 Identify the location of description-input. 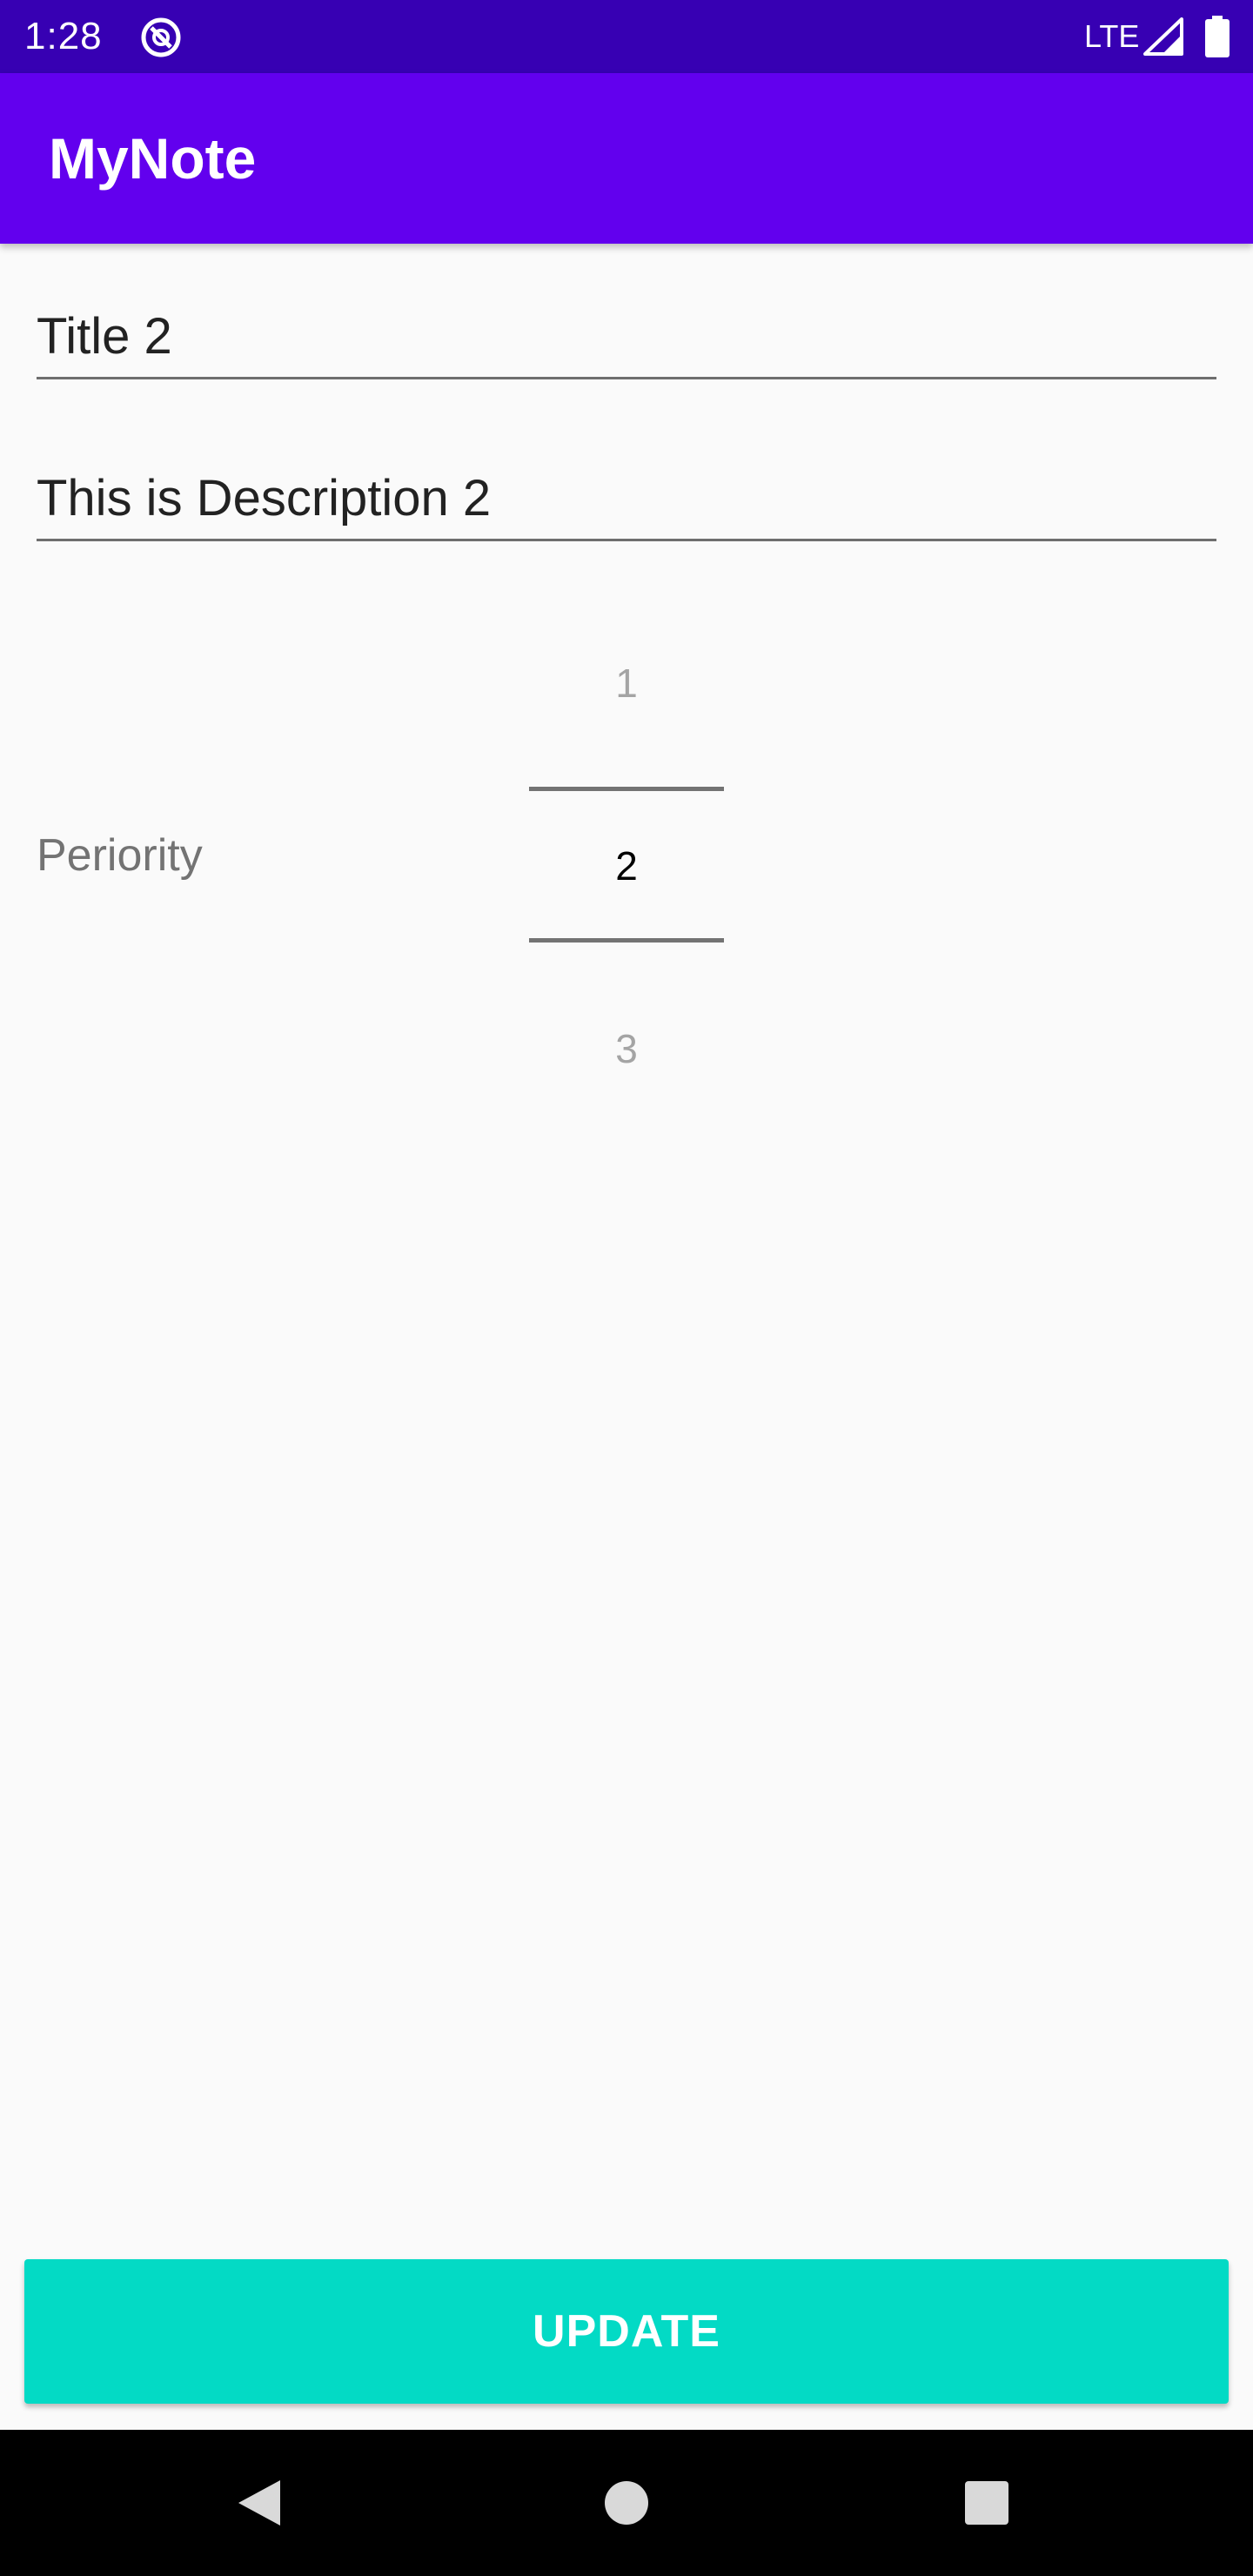
(626, 500).